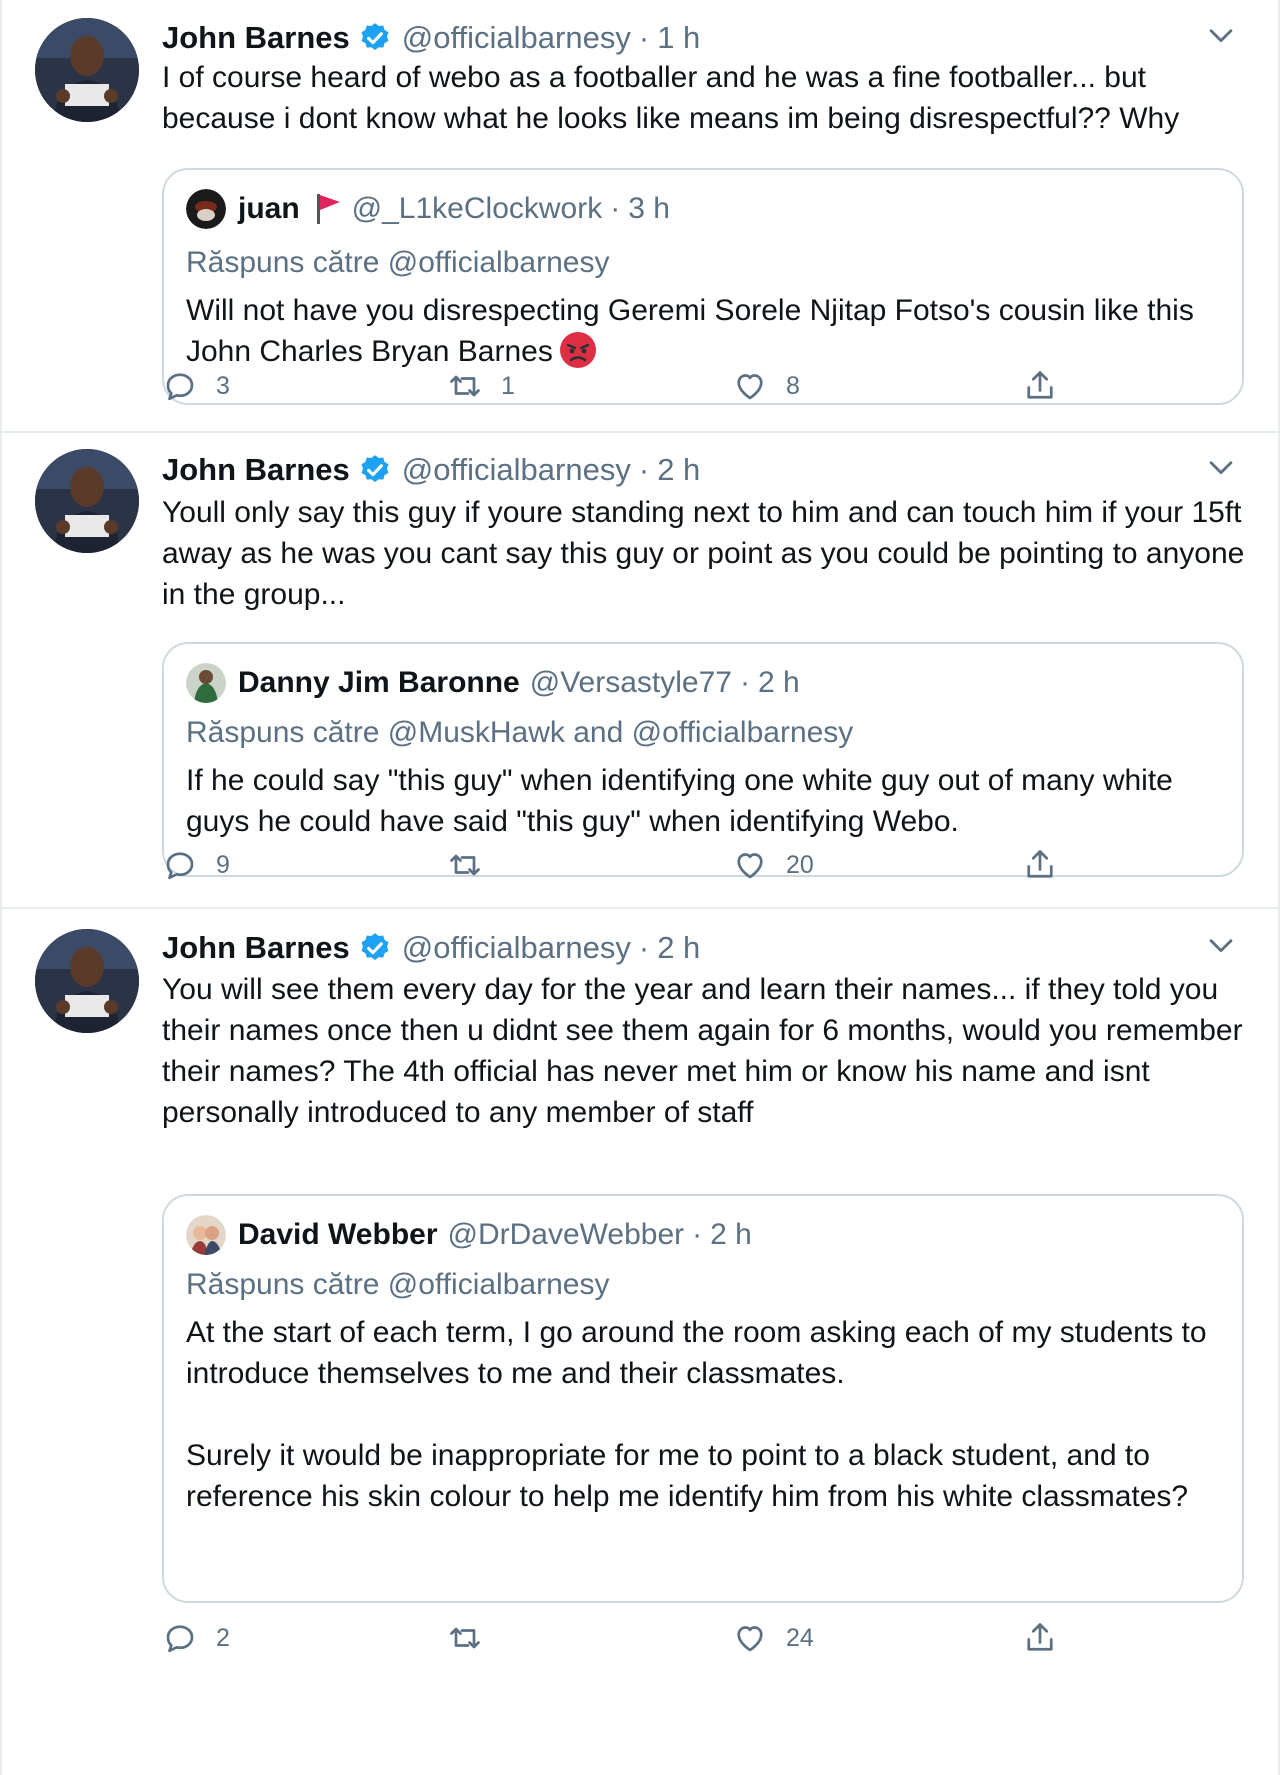 The width and height of the screenshot is (1280, 1775). Describe the element at coordinates (196, 1638) in the screenshot. I see `reply-button: 2` at that location.